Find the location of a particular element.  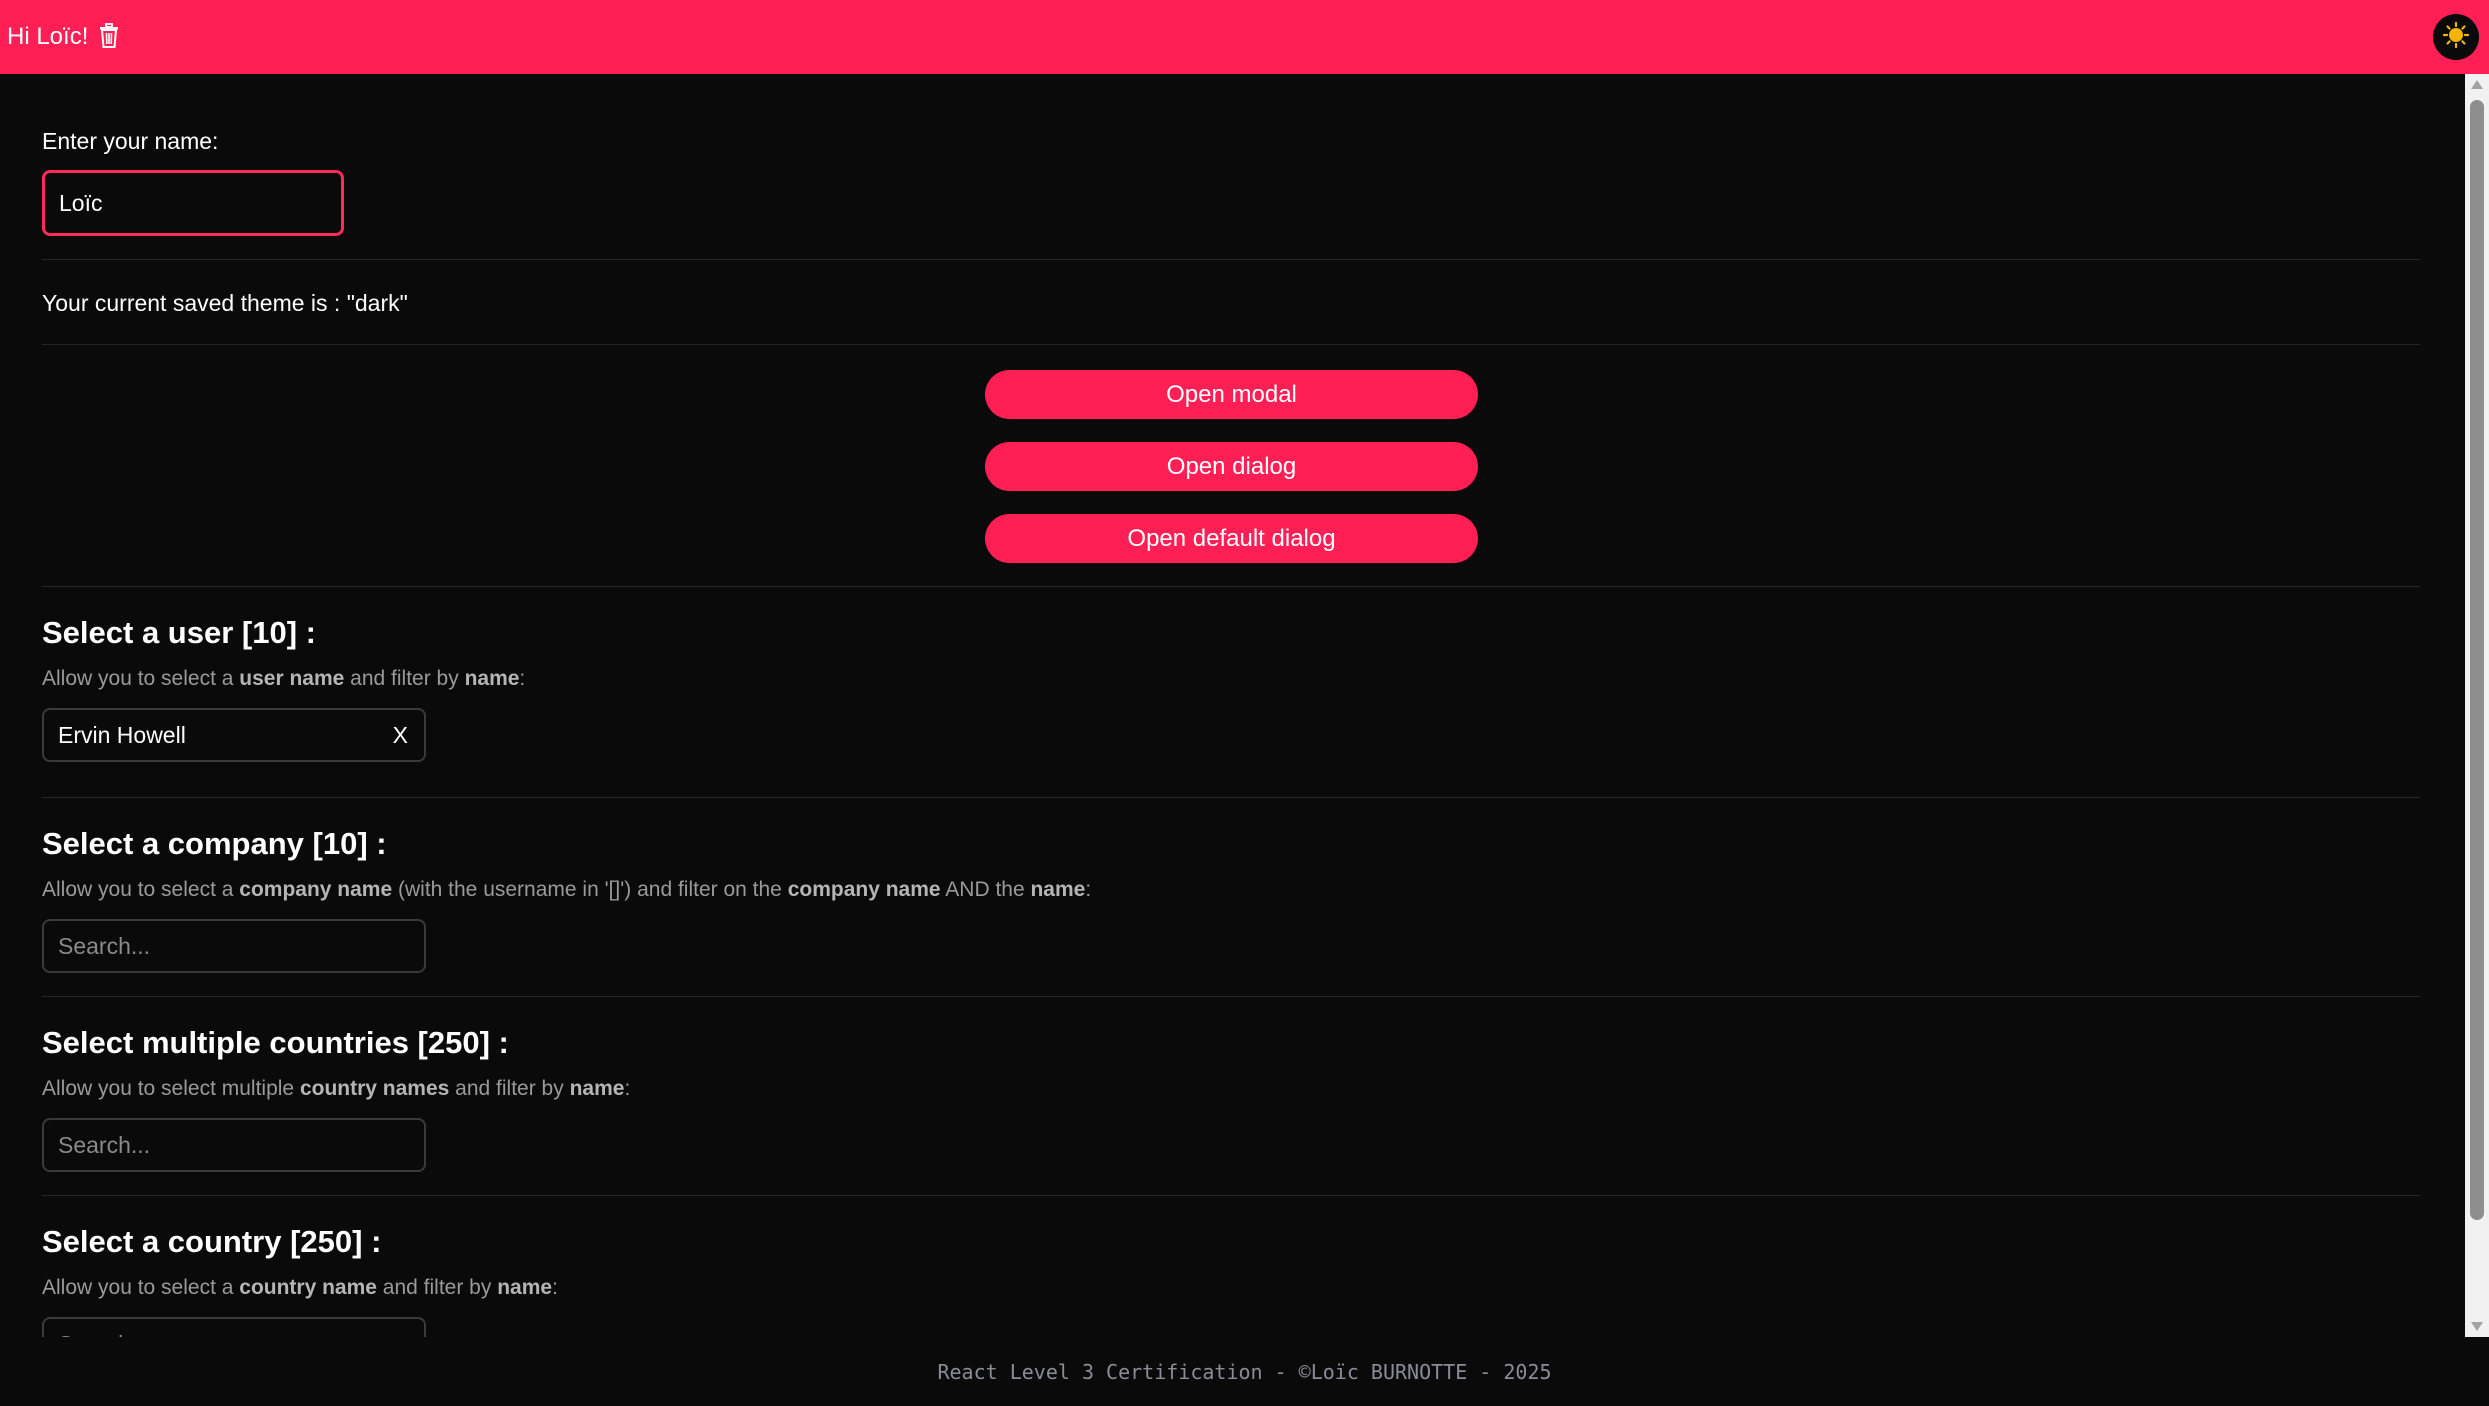

sun-icon is located at coordinates (2456, 37).